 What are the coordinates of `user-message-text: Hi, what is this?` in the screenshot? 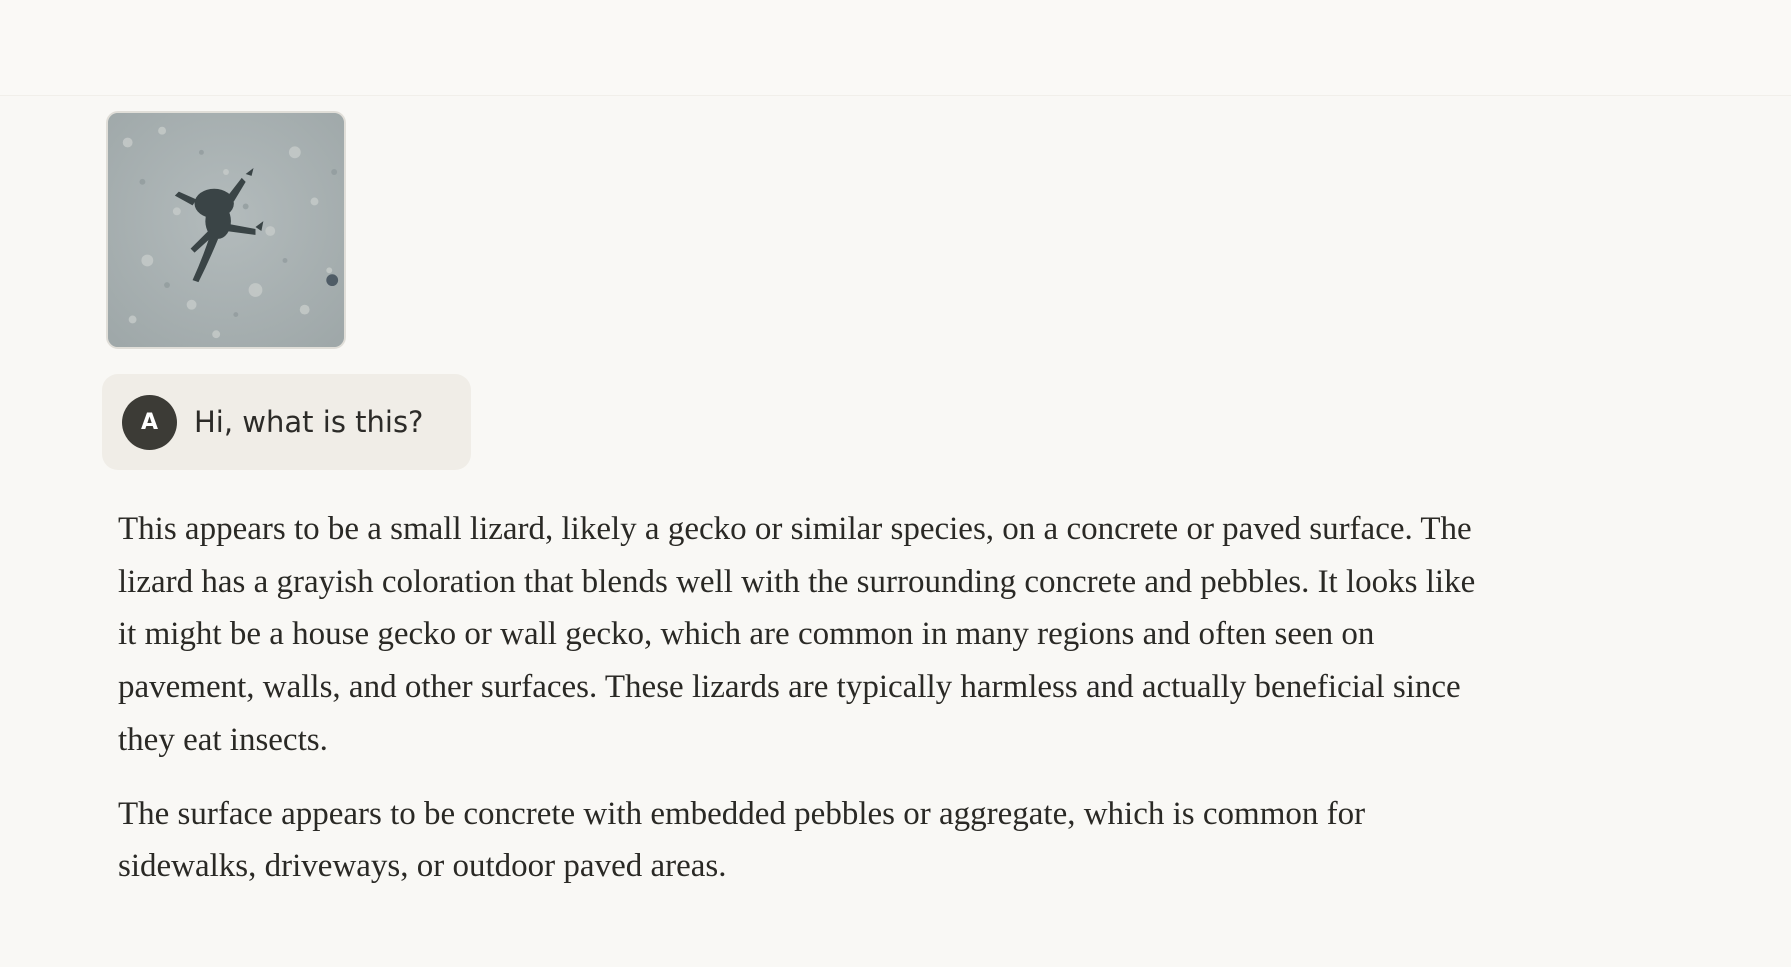 It's located at (309, 422).